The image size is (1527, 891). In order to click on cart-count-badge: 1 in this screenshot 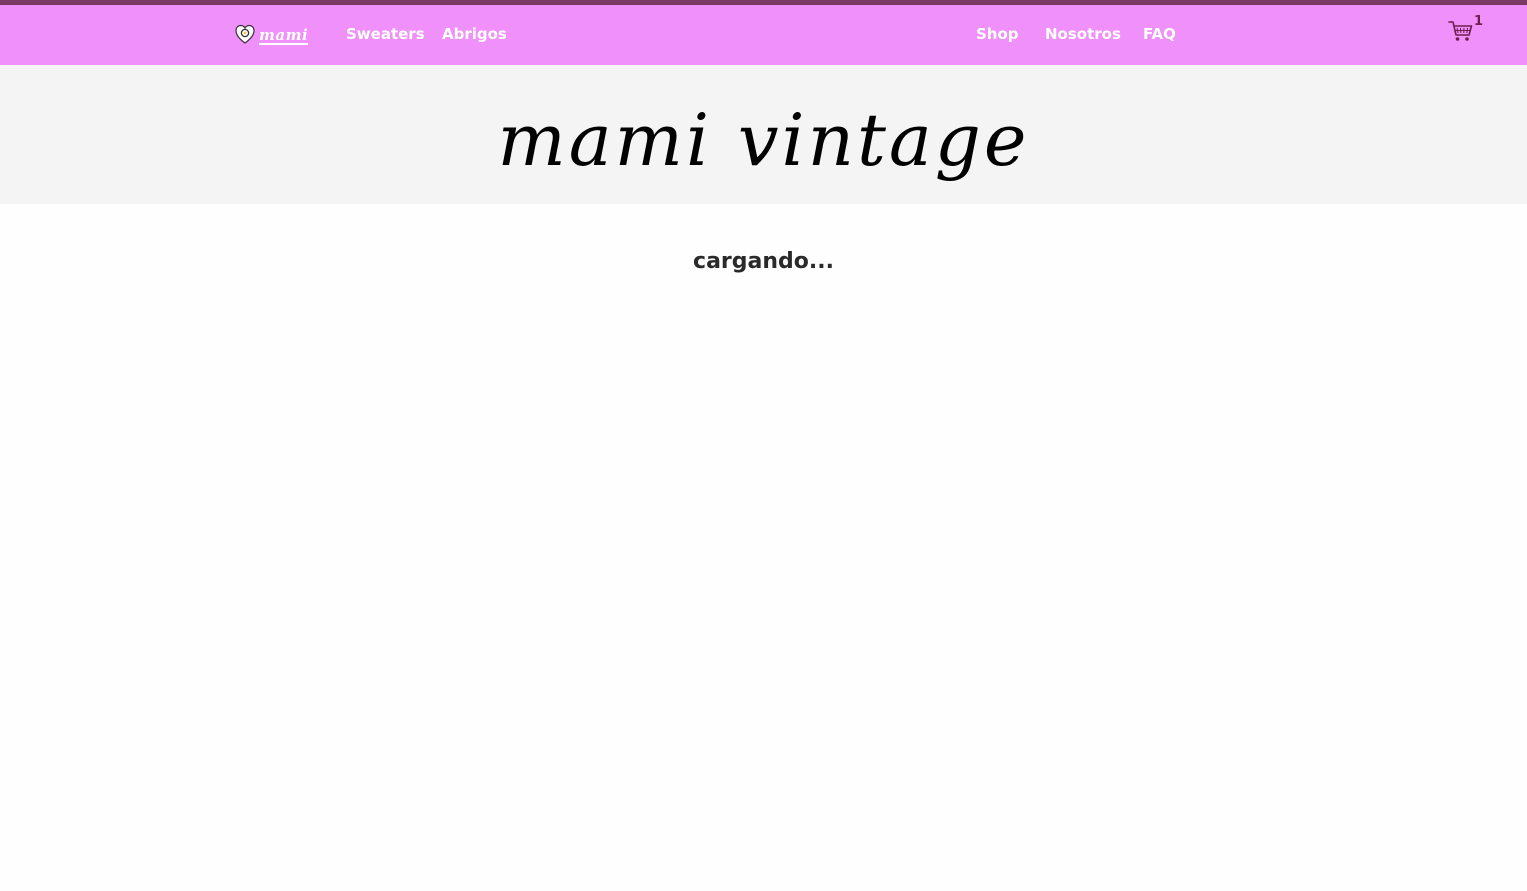, I will do `click(1479, 21)`.